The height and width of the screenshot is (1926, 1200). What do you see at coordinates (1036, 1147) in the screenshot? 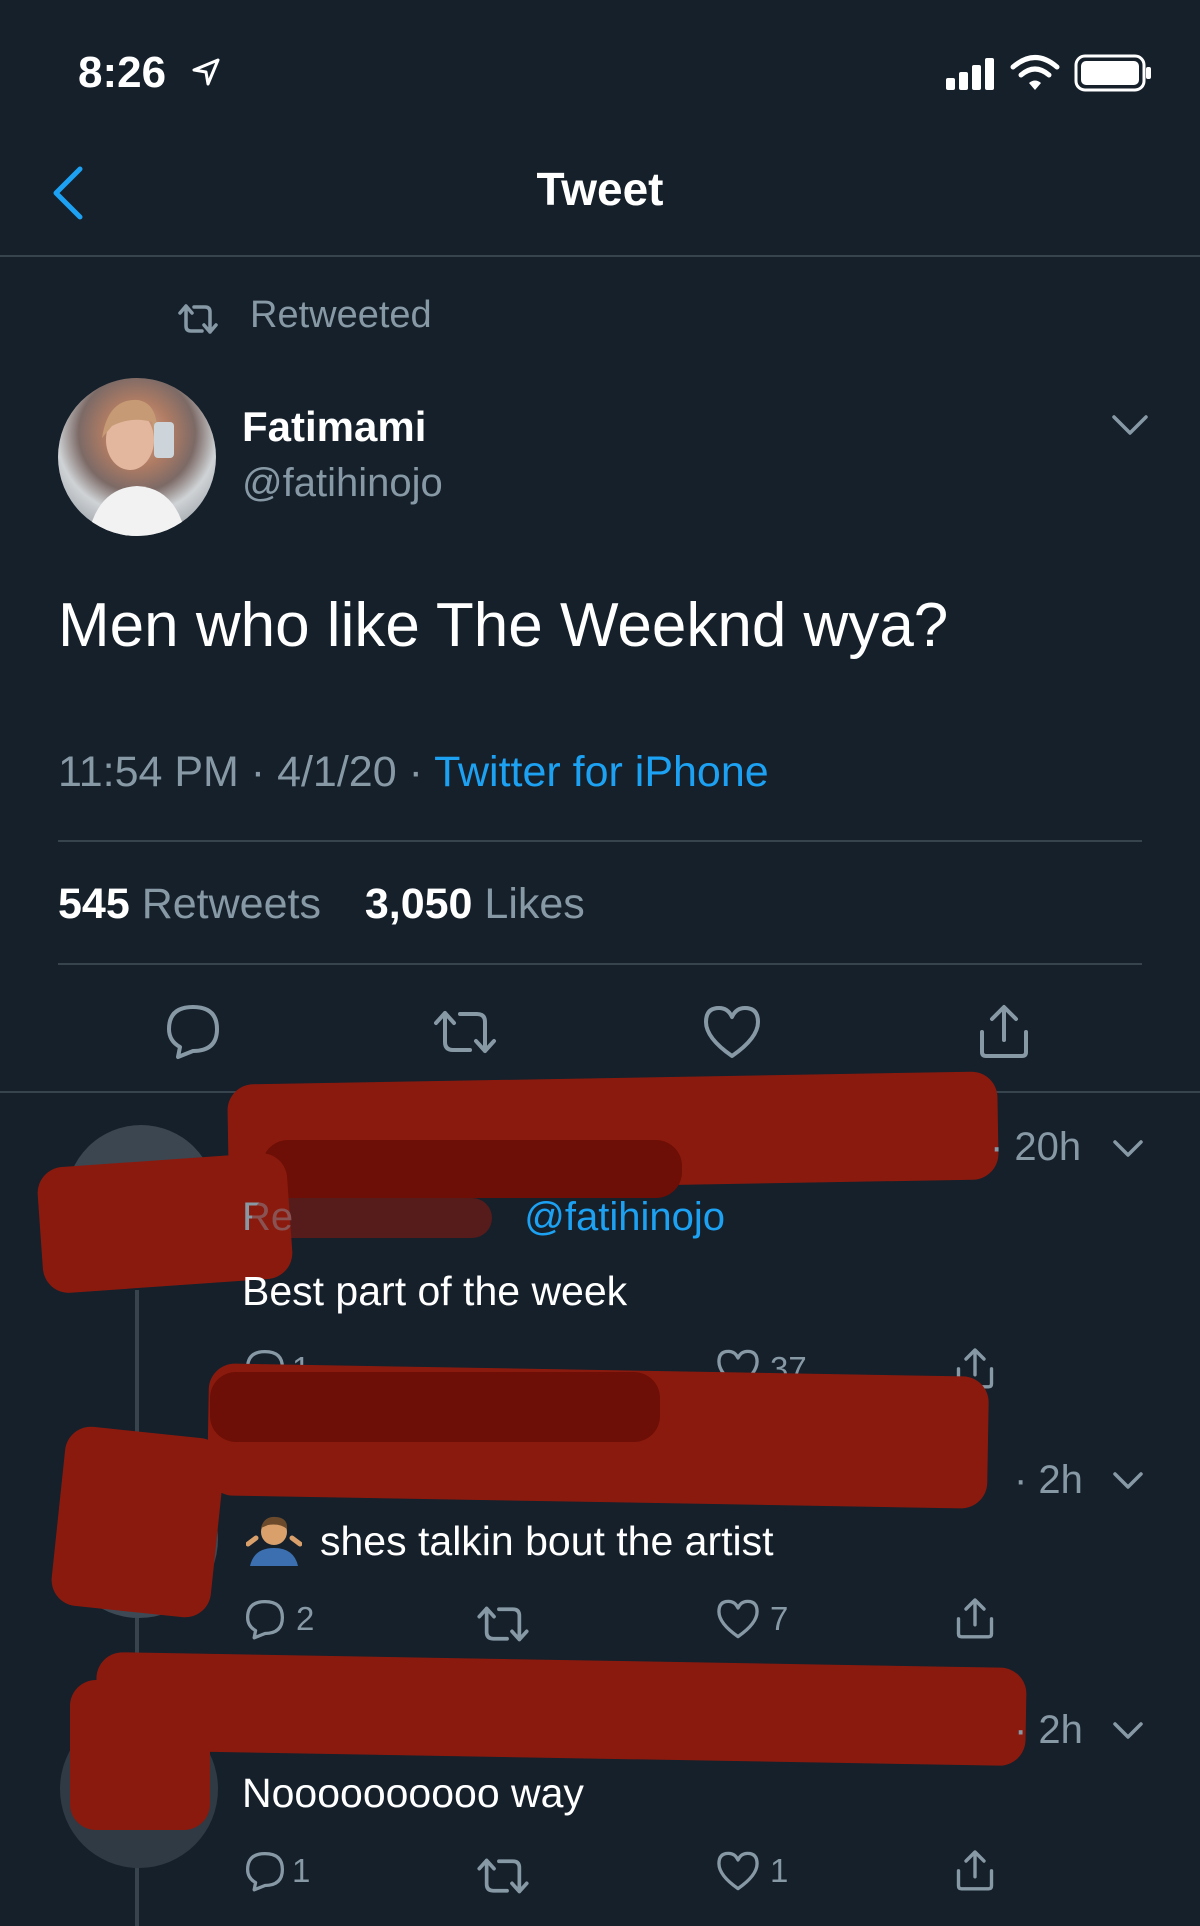
I see `reply-time: · 20h` at bounding box center [1036, 1147].